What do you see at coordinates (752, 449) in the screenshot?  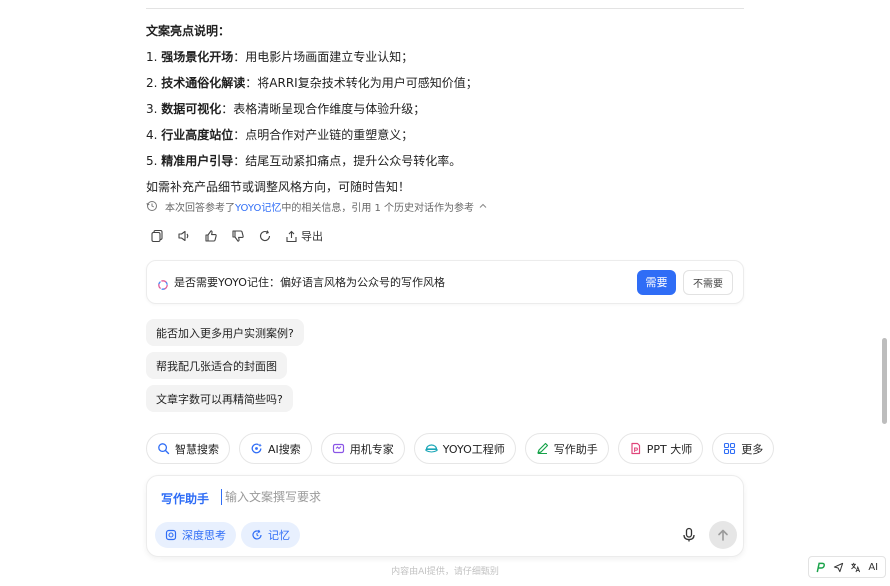 I see `tool-label: 更多` at bounding box center [752, 449].